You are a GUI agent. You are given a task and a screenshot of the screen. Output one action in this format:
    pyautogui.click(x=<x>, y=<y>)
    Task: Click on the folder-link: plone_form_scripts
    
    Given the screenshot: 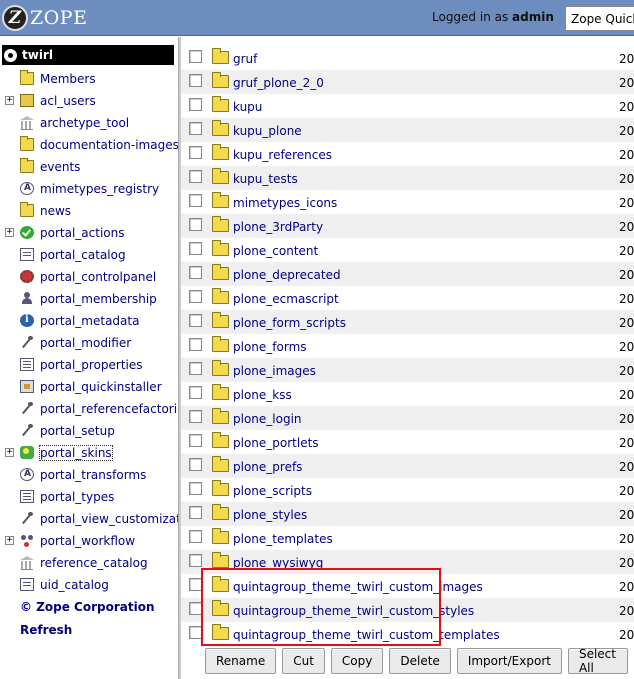 What is the action you would take?
    pyautogui.click(x=289, y=323)
    